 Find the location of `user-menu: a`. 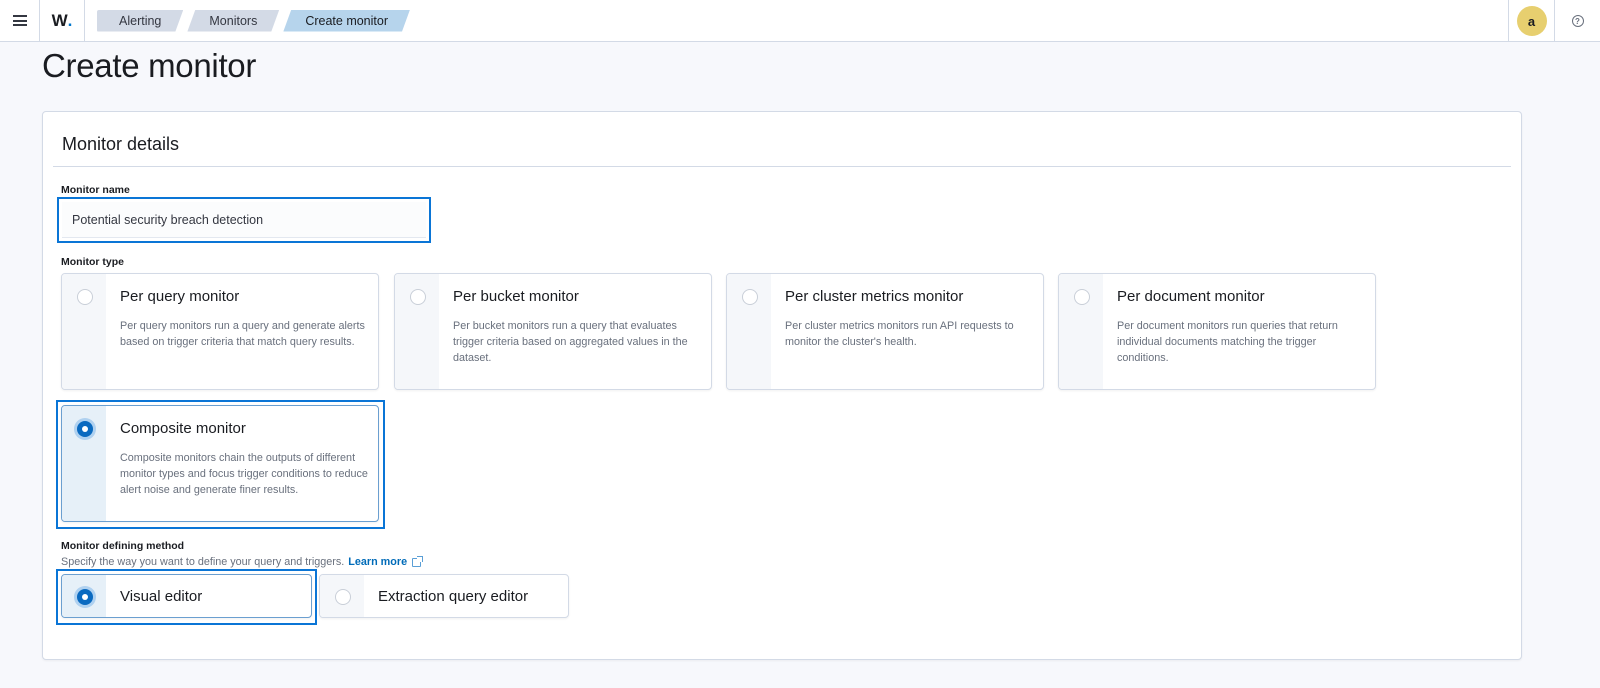

user-menu: a is located at coordinates (1531, 21).